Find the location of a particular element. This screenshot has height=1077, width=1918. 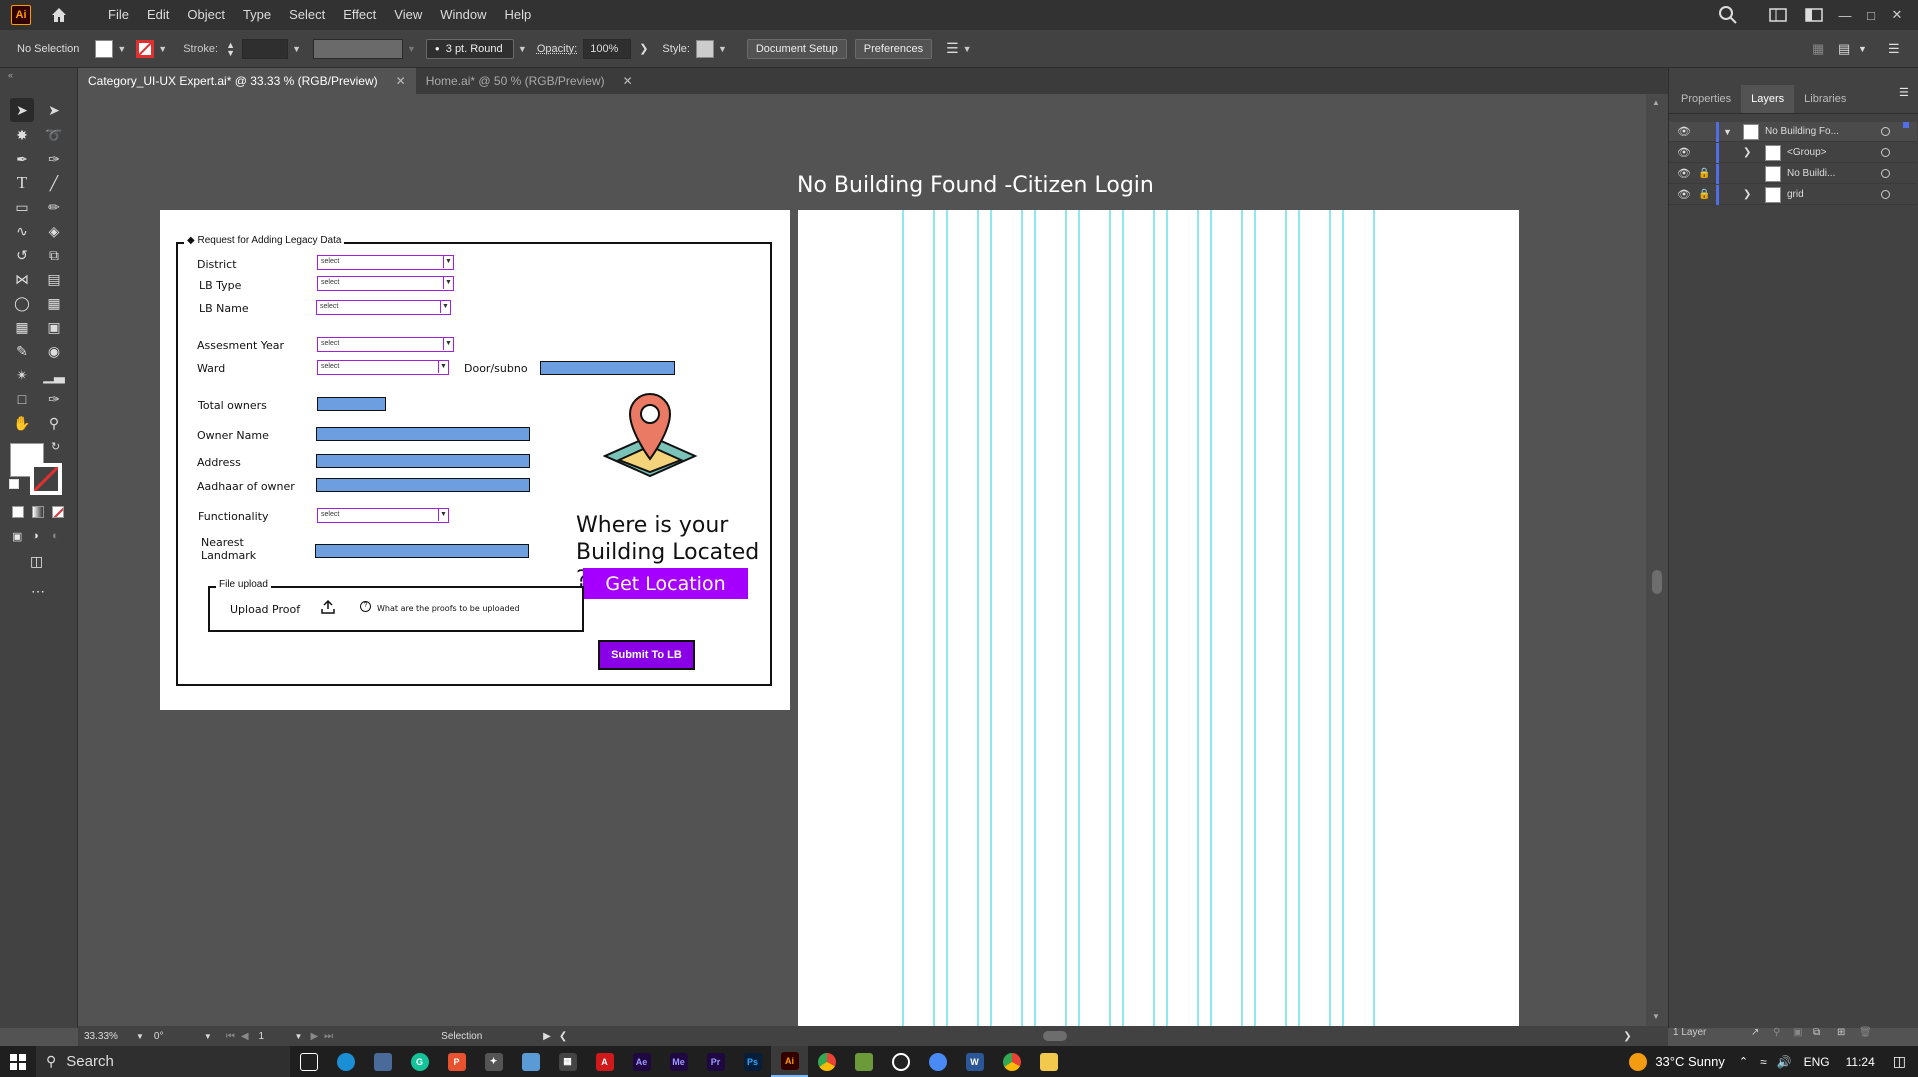

target-circle-icon is located at coordinates (1885, 152).